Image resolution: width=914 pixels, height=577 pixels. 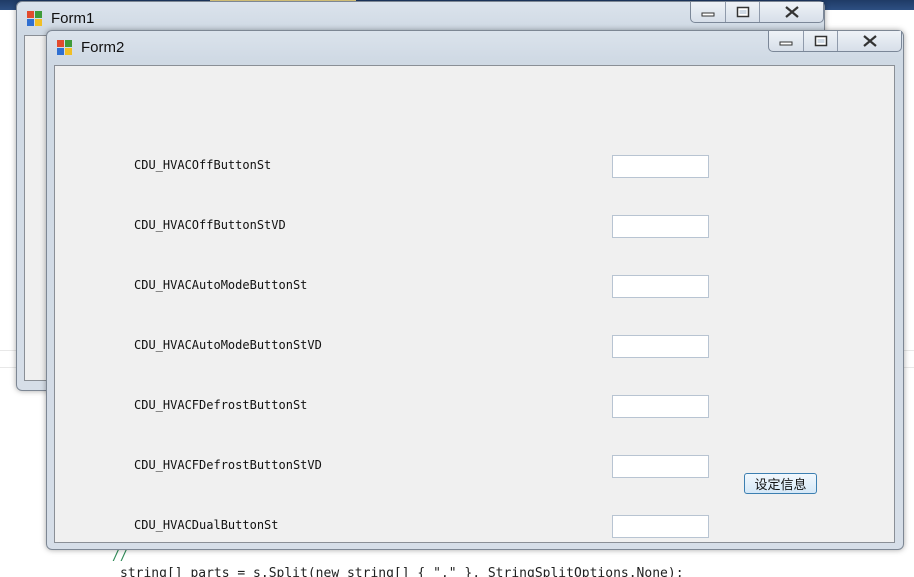 I want to click on form1-minimize-button, so click(x=708, y=12).